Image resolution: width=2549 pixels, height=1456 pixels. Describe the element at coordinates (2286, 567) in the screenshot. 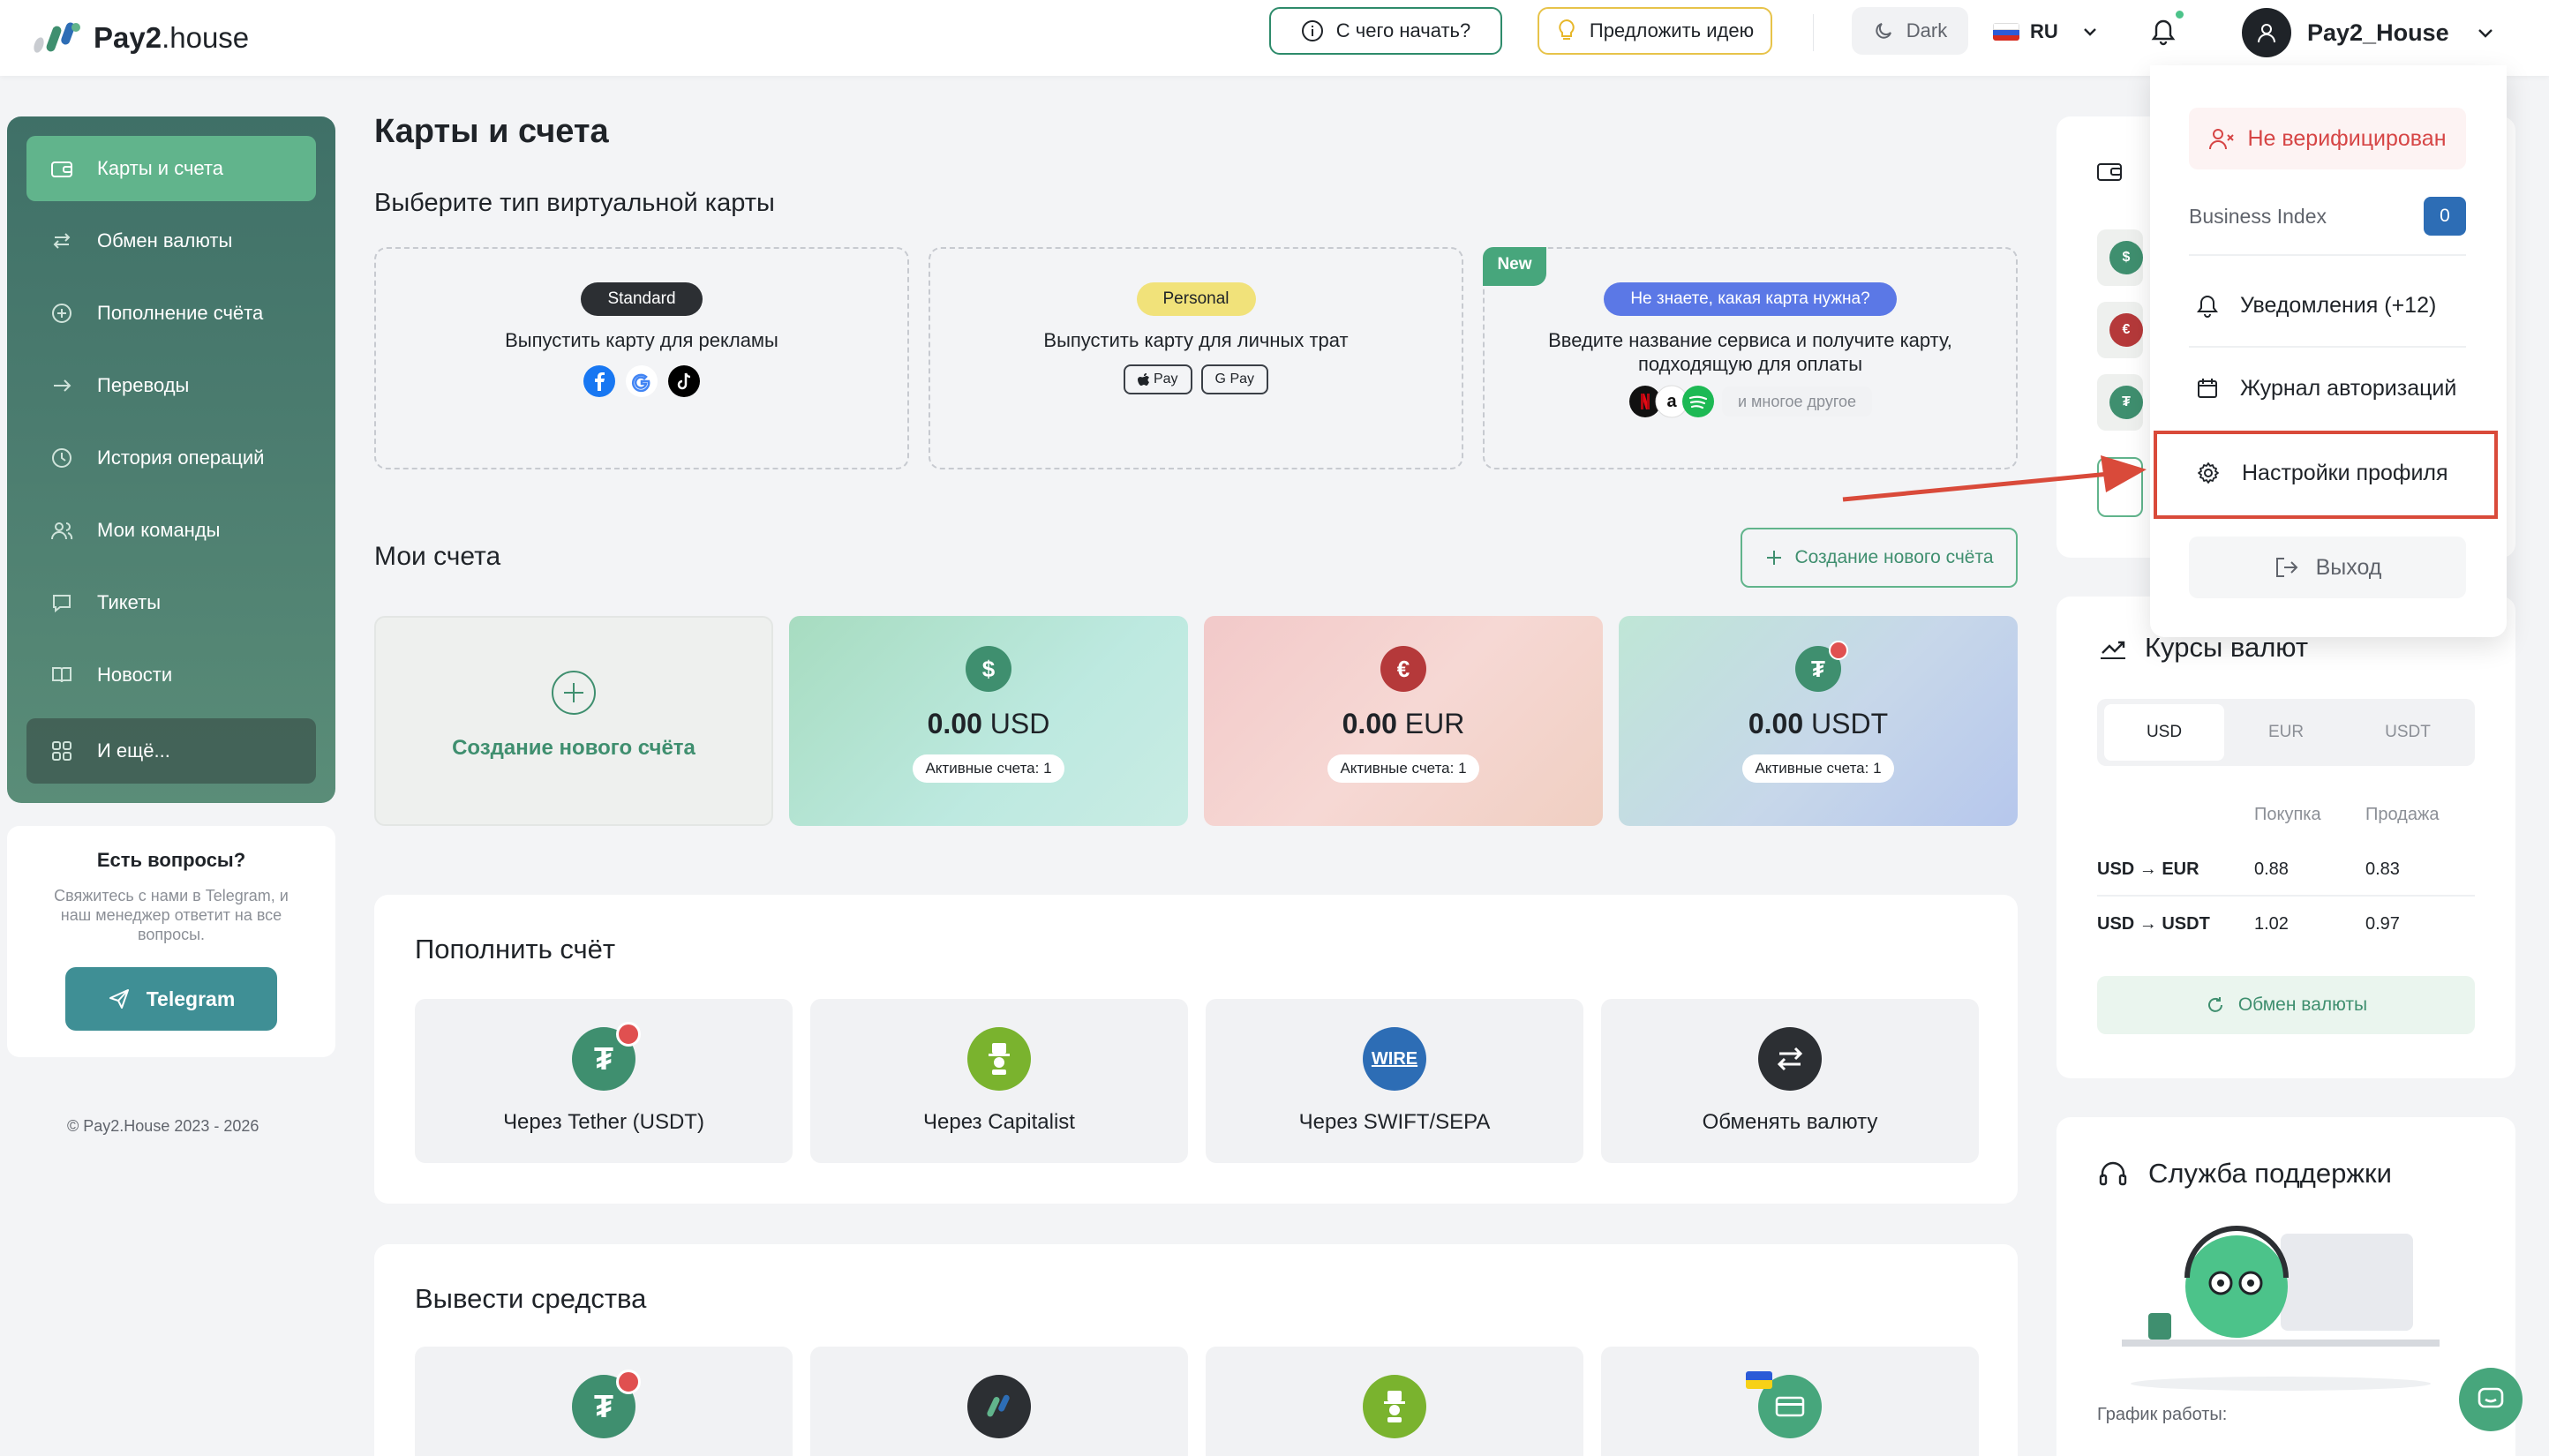

I see `logout-icon` at that location.